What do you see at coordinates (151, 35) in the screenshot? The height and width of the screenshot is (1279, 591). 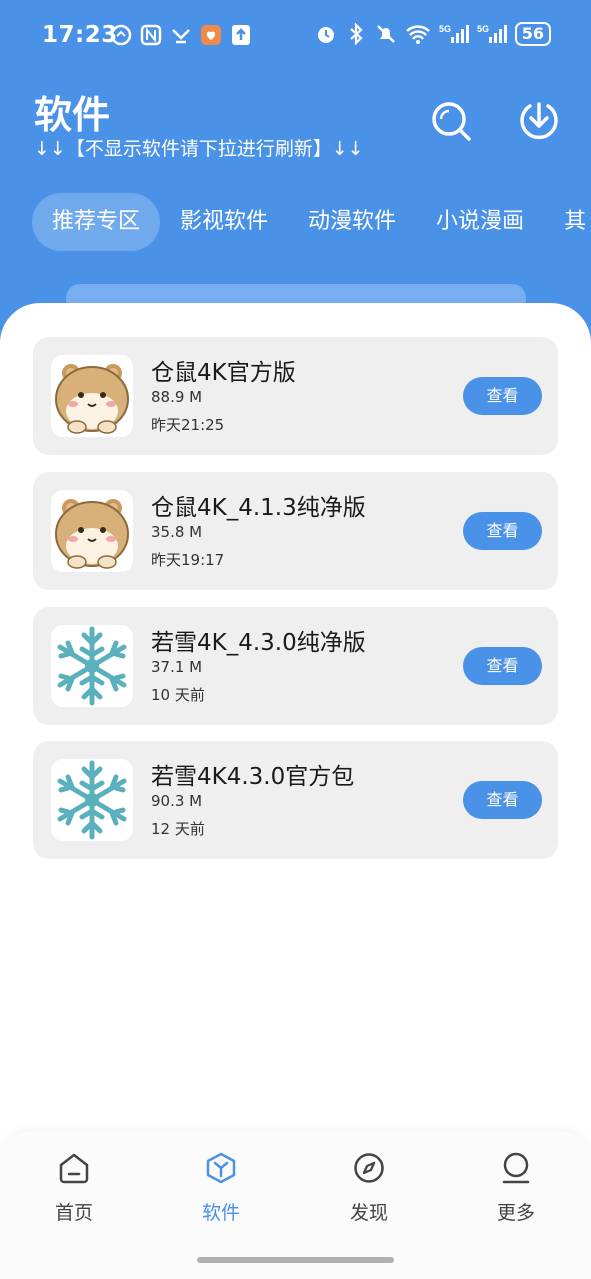 I see `nfc-icon` at bounding box center [151, 35].